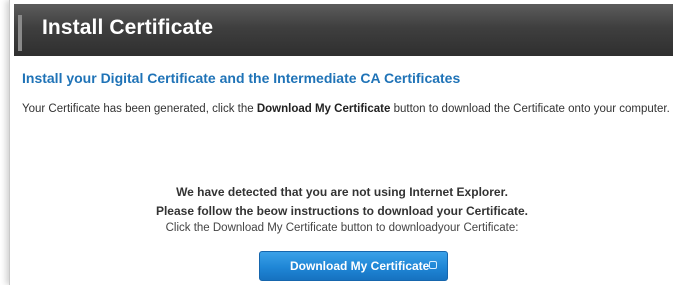  What do you see at coordinates (433, 265) in the screenshot?
I see `download-icon` at bounding box center [433, 265].